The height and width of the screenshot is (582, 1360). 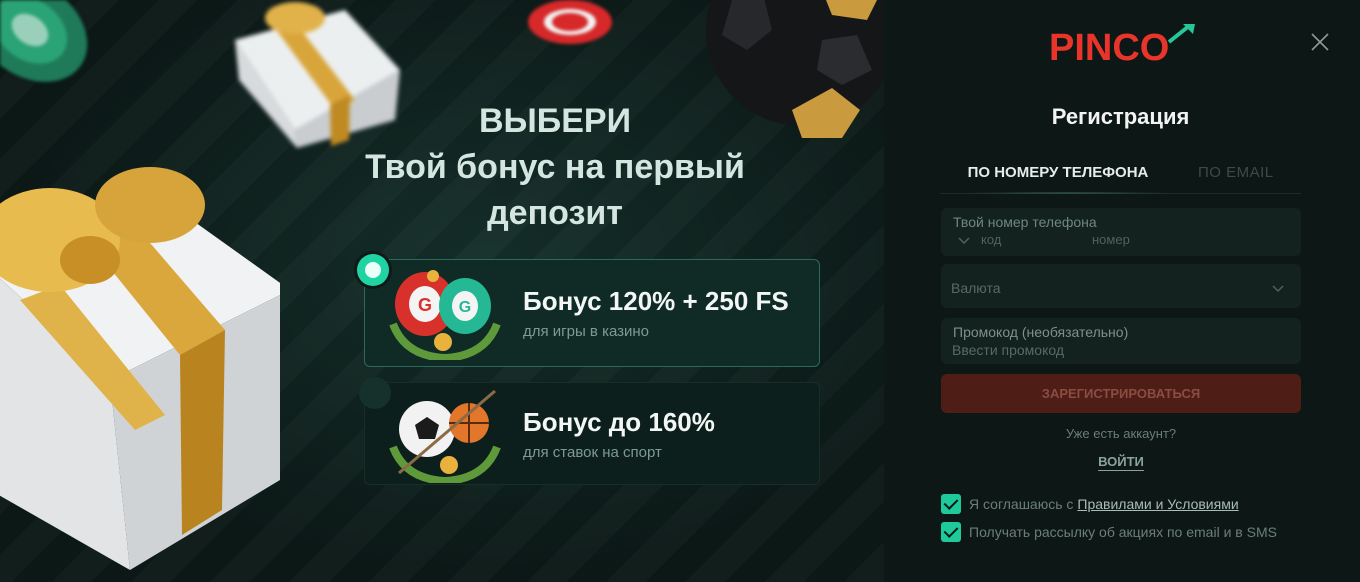 What do you see at coordinates (1041, 332) in the screenshot?
I see `promocode-label: Промокод (необязательно)` at bounding box center [1041, 332].